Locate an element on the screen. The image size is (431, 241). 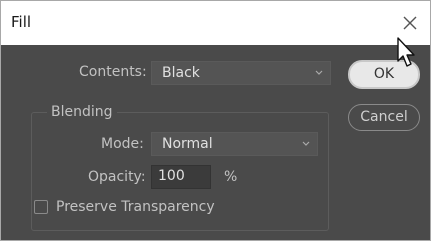
contents-value: Black is located at coordinates (181, 73).